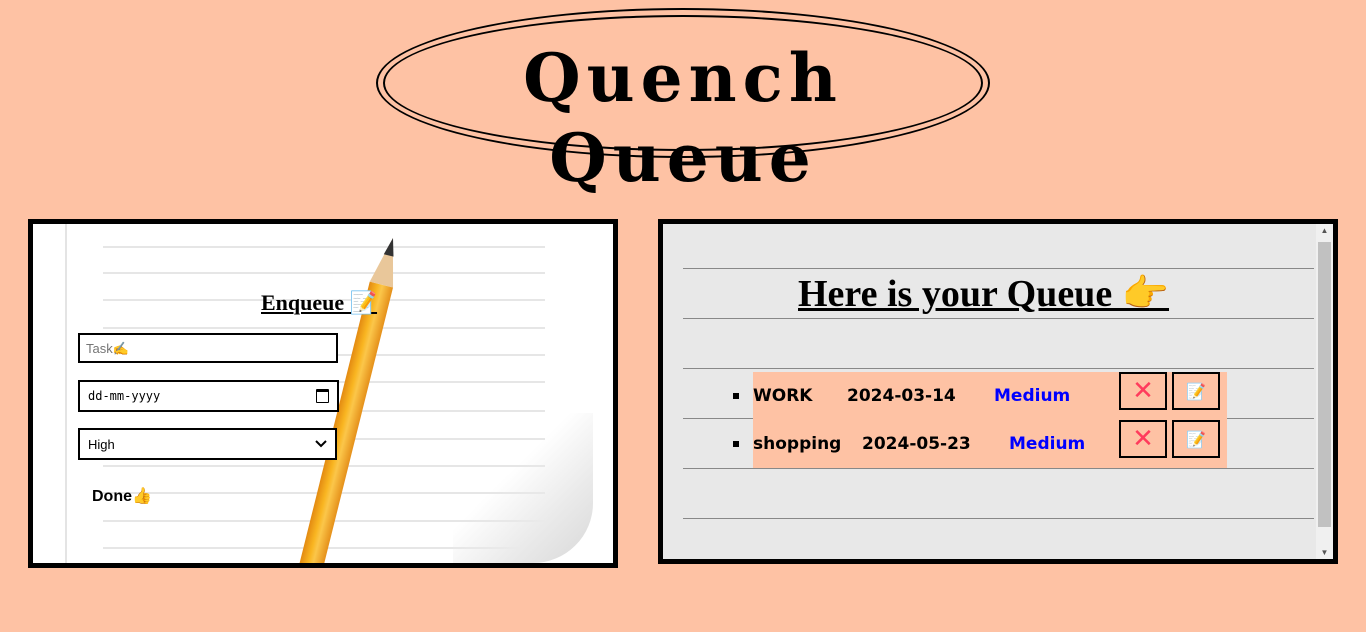 The width and height of the screenshot is (1366, 632). What do you see at coordinates (207, 444) in the screenshot?
I see `priority-select: High` at bounding box center [207, 444].